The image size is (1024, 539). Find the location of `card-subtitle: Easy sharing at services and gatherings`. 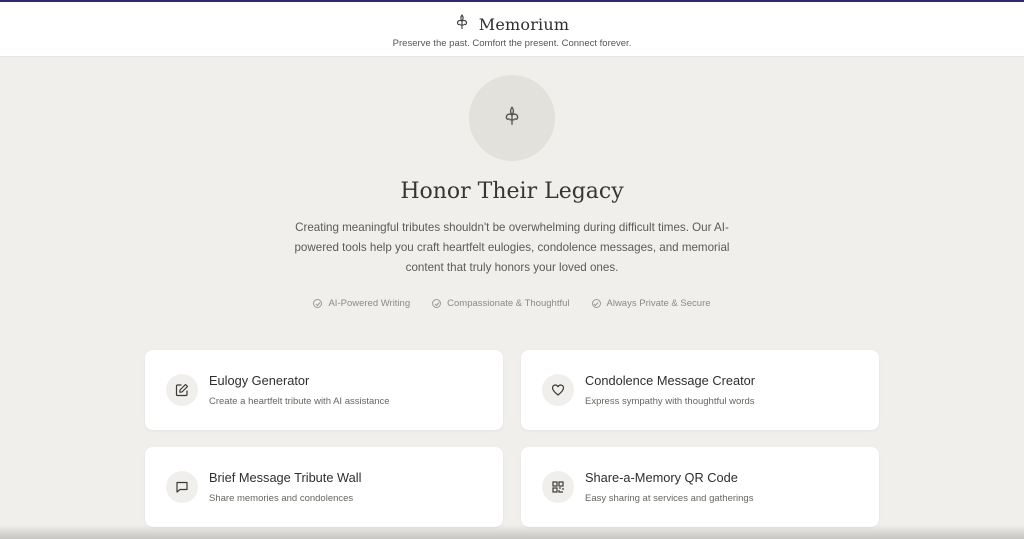

card-subtitle: Easy sharing at services and gatherings is located at coordinates (669, 498).